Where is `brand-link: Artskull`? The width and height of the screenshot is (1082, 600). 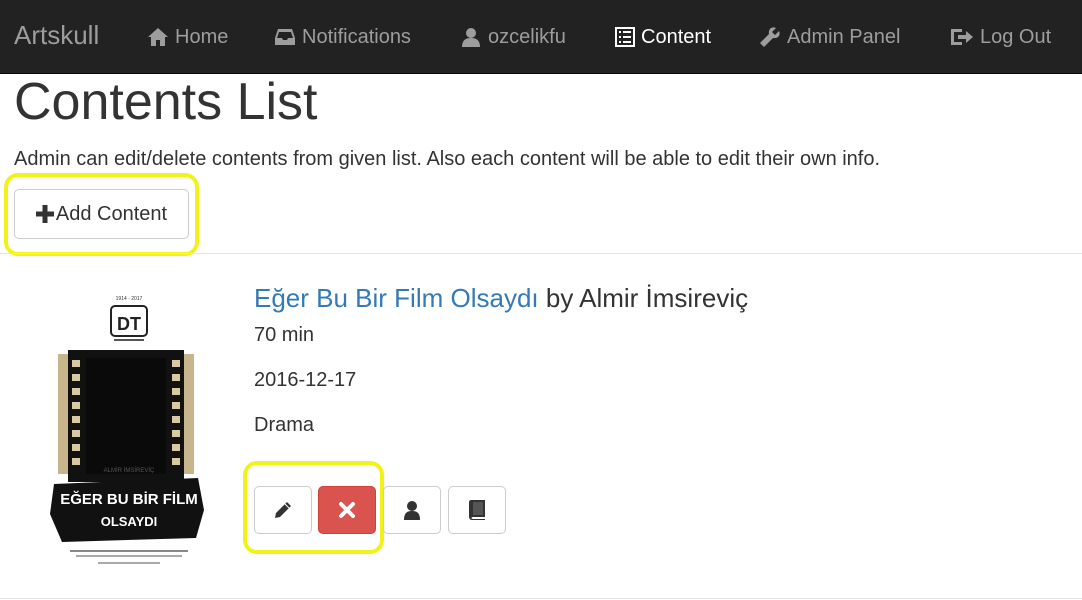 brand-link: Artskull is located at coordinates (56, 35).